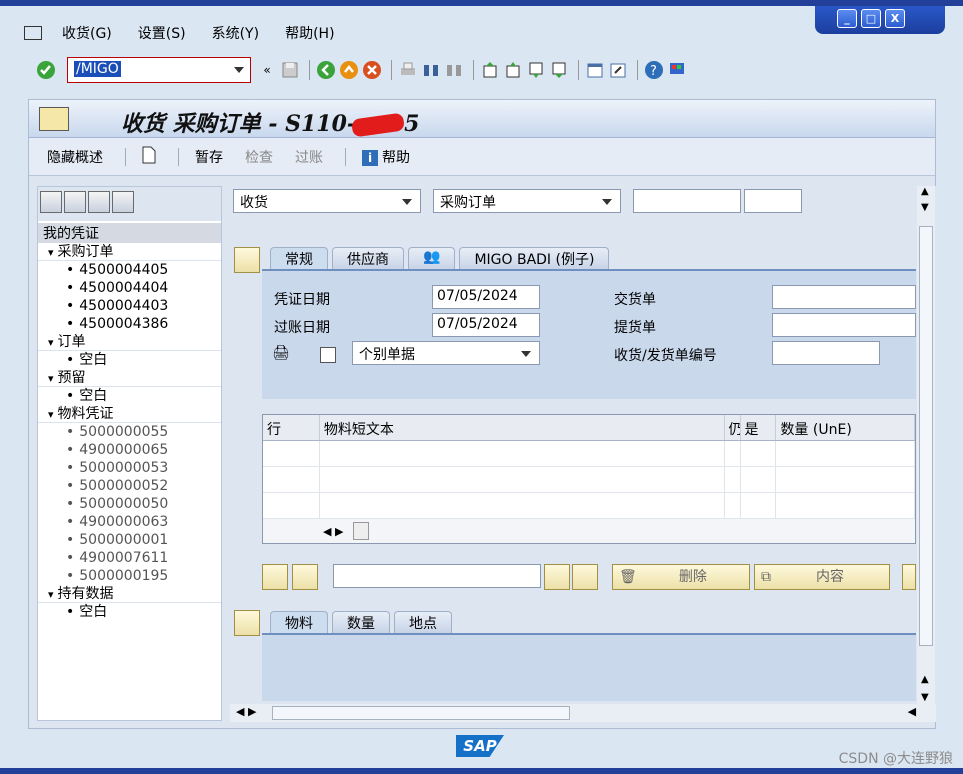  Describe the element at coordinates (129, 414) in the screenshot. I see `tree-folder: 物料凭证` at that location.